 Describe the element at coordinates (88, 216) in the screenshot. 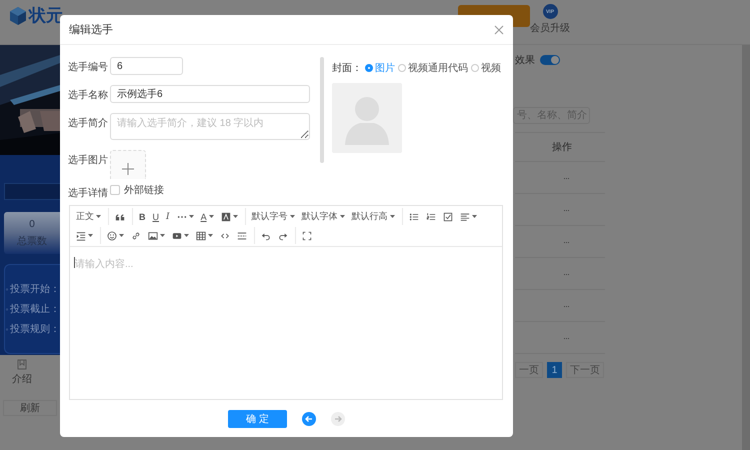

I see `format-dropdown: 正文` at that location.